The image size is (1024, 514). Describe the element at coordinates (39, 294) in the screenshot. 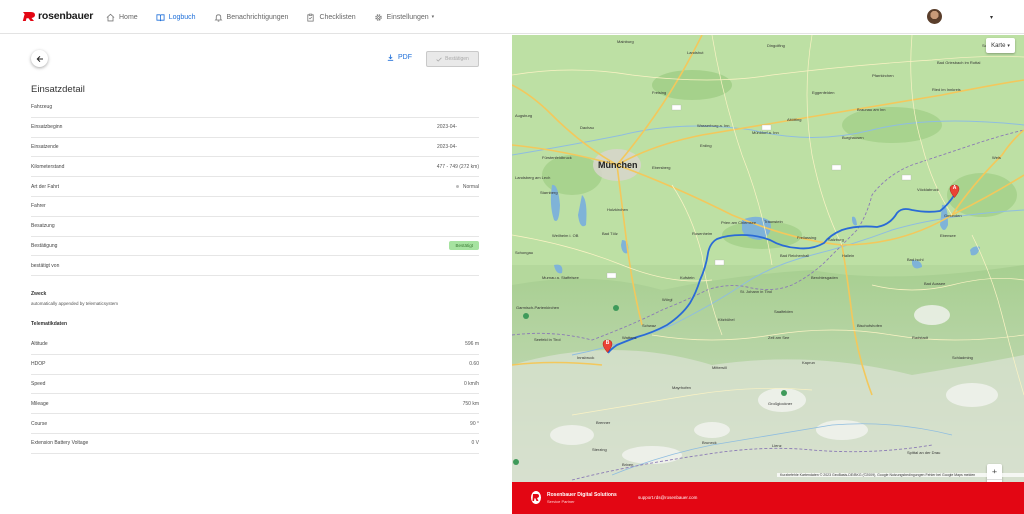

I see `zweck-heading: Zweck` at that location.